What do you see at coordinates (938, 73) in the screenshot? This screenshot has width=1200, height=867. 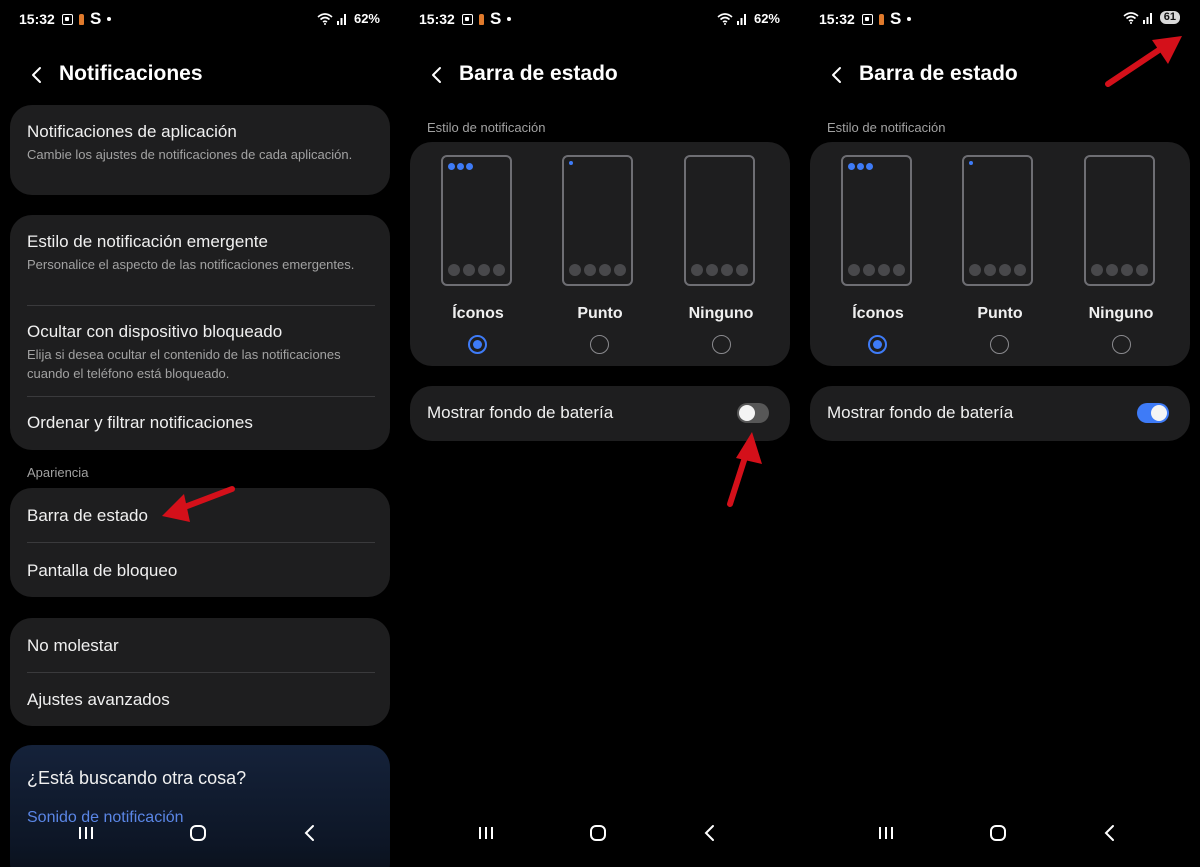 I see `page-title: Barra de estado` at bounding box center [938, 73].